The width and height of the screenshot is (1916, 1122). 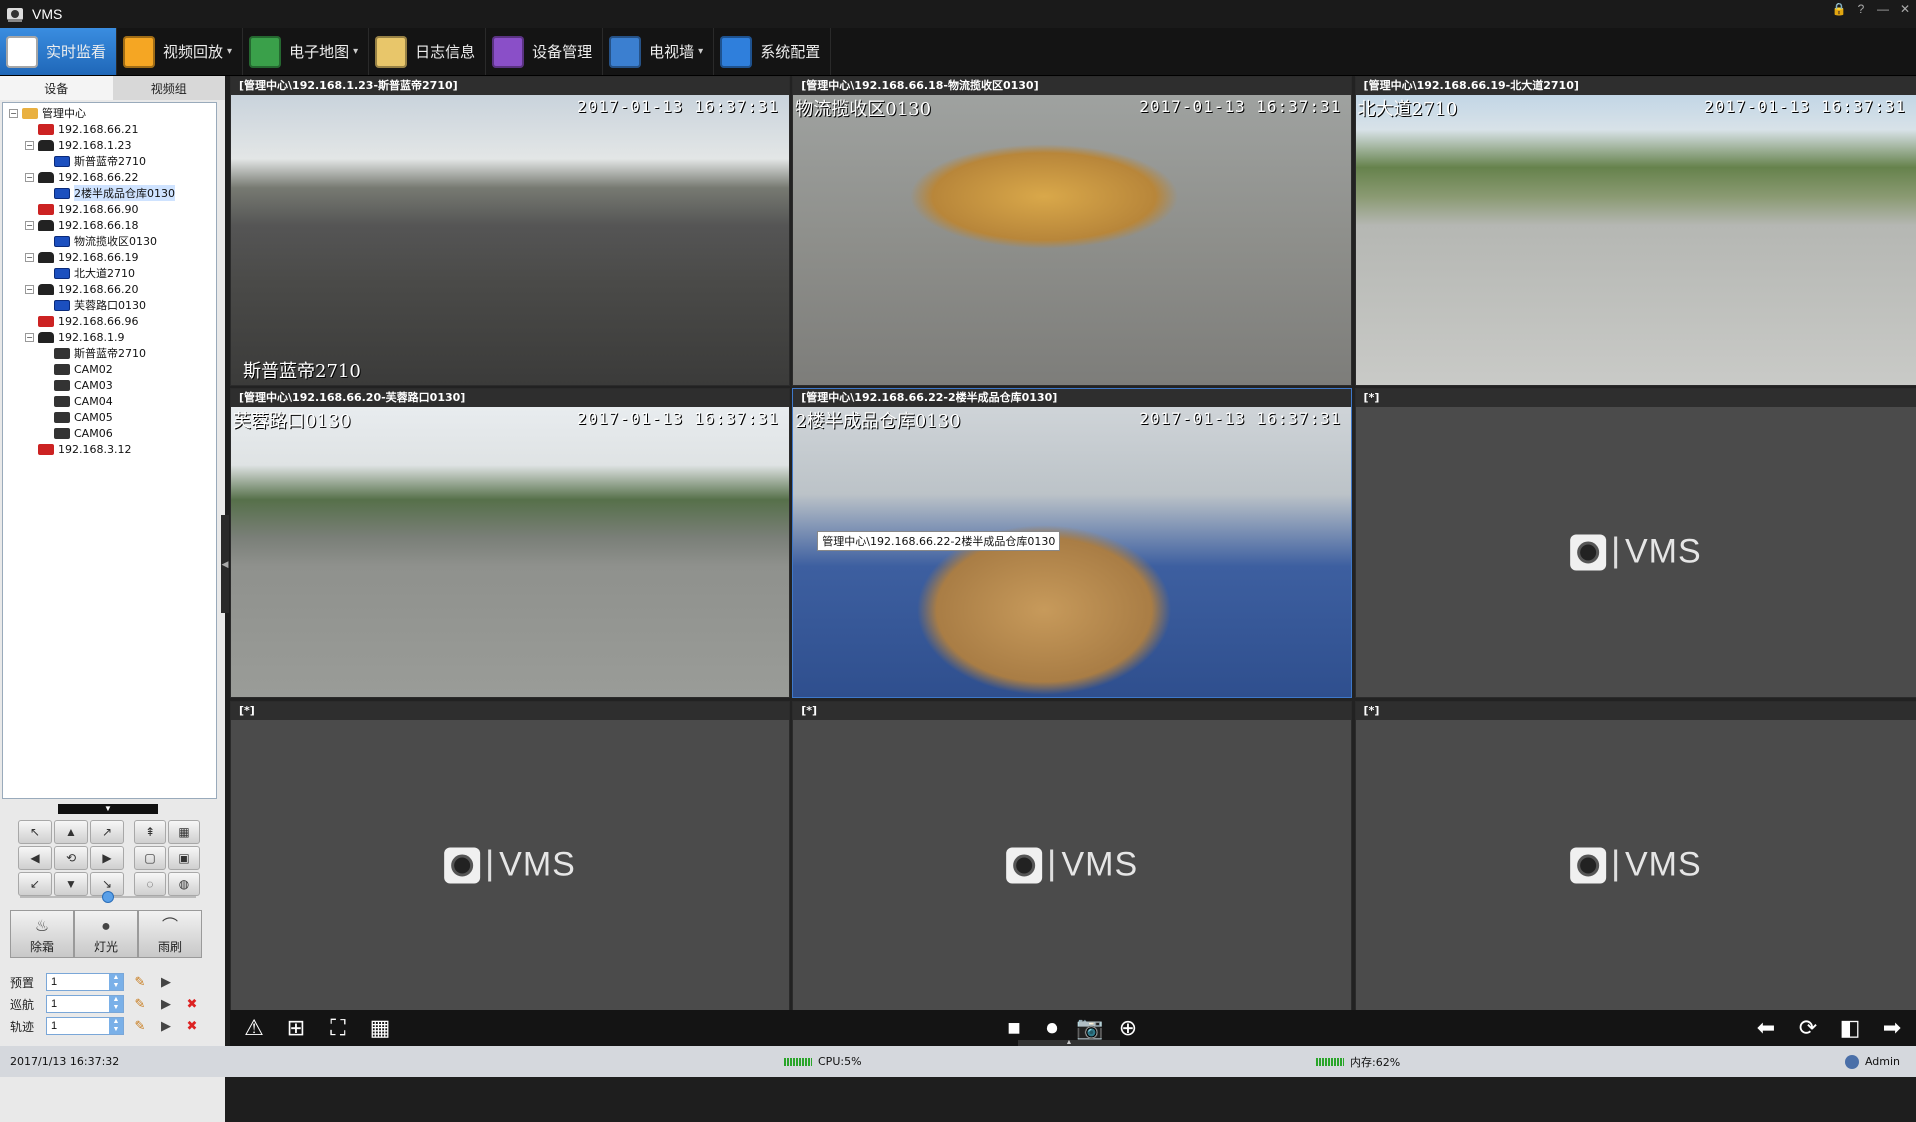 I want to click on tree-node: 物流揽收区0130, so click(x=109, y=241).